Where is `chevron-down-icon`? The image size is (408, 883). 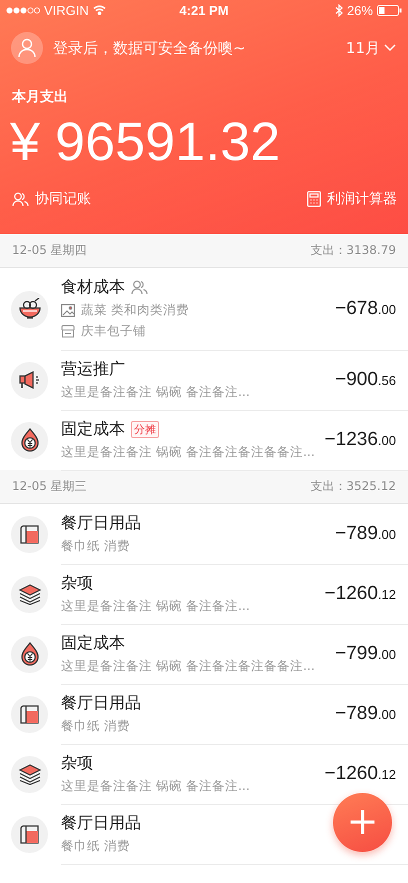
chevron-down-icon is located at coordinates (390, 48).